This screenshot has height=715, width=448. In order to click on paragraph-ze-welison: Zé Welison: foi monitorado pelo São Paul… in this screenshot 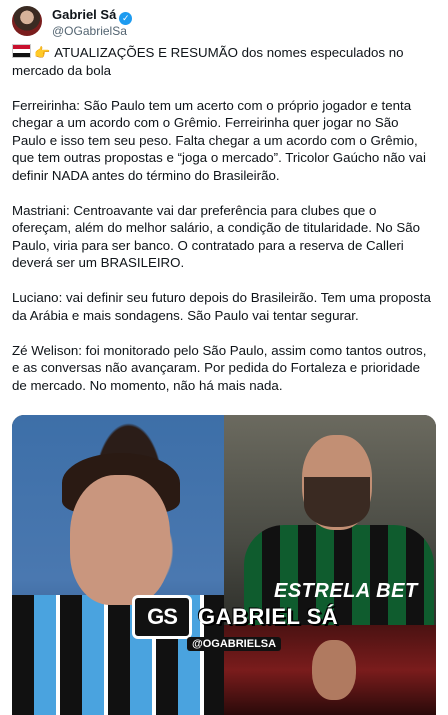, I will do `click(219, 367)`.